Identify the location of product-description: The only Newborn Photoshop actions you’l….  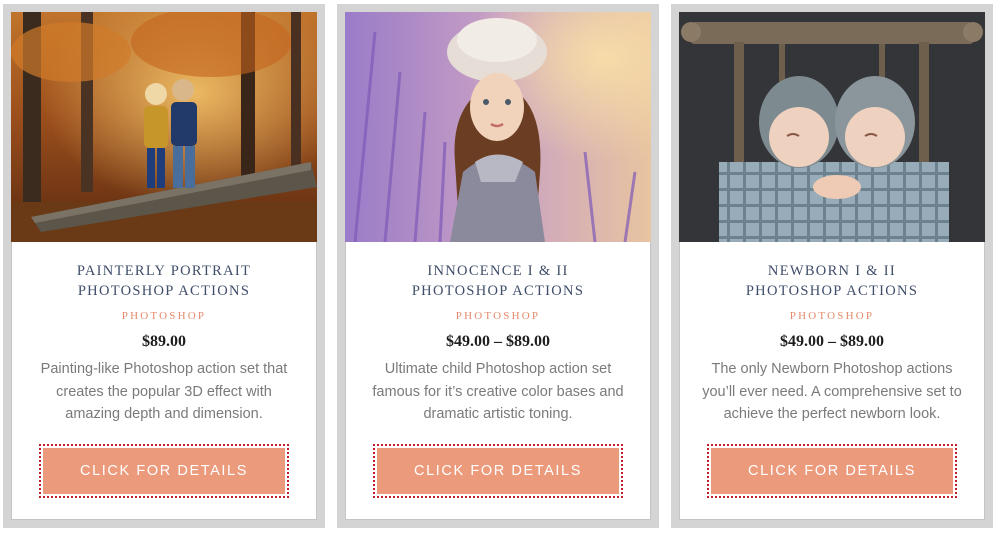
(832, 391).